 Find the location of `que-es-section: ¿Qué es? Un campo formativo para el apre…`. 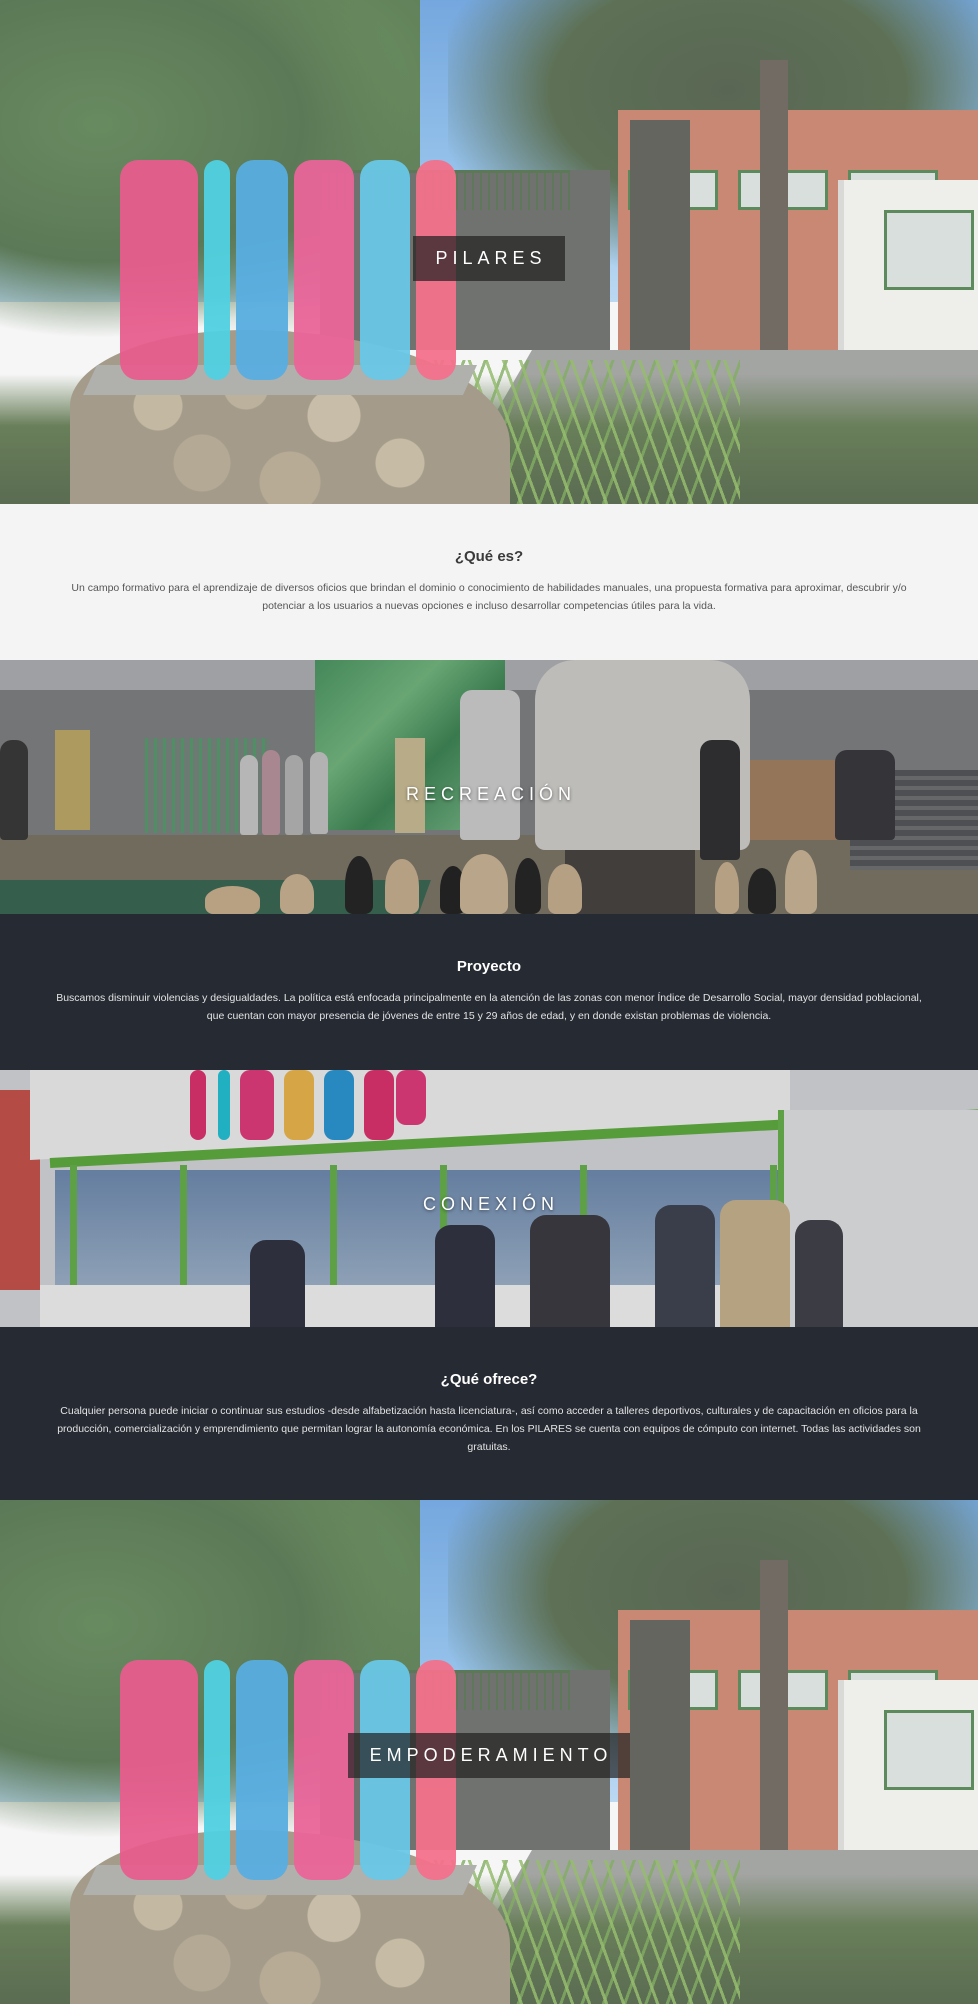

que-es-section: ¿Qué es? Un campo formativo para el apre… is located at coordinates (489, 582).